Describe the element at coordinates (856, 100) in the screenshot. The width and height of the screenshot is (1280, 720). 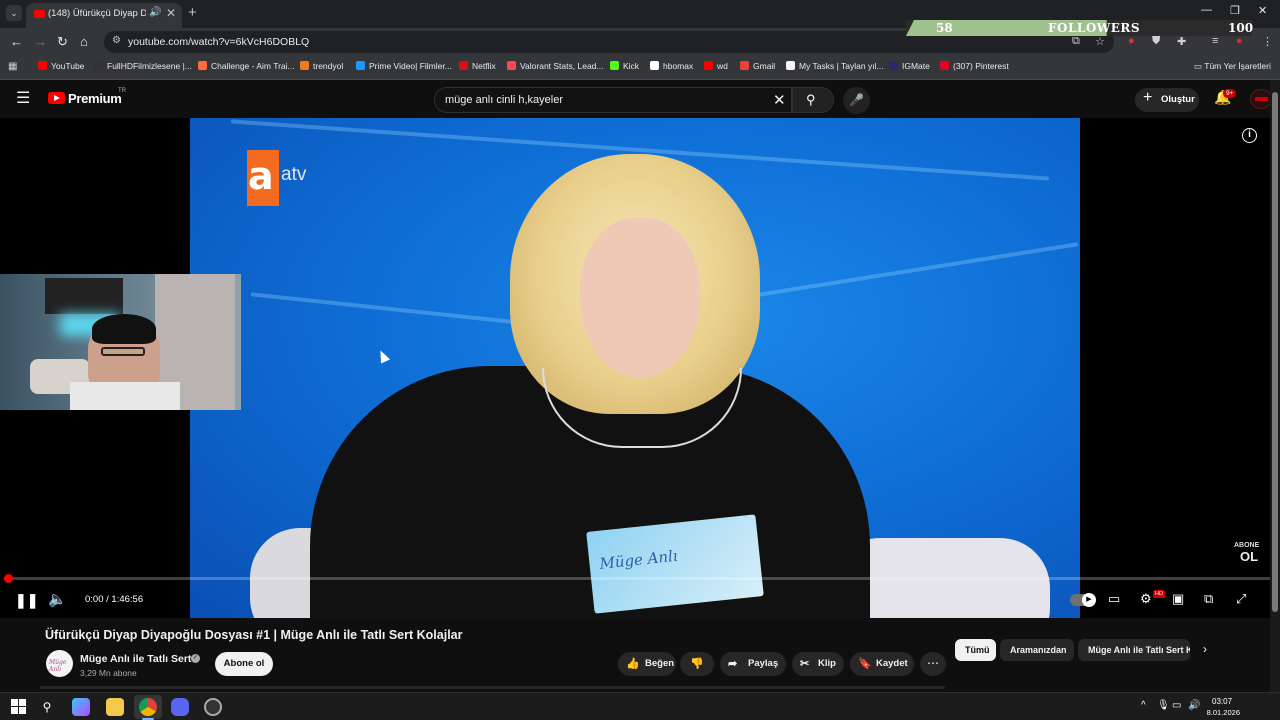
I see `microphone-icon: 🎤` at that location.